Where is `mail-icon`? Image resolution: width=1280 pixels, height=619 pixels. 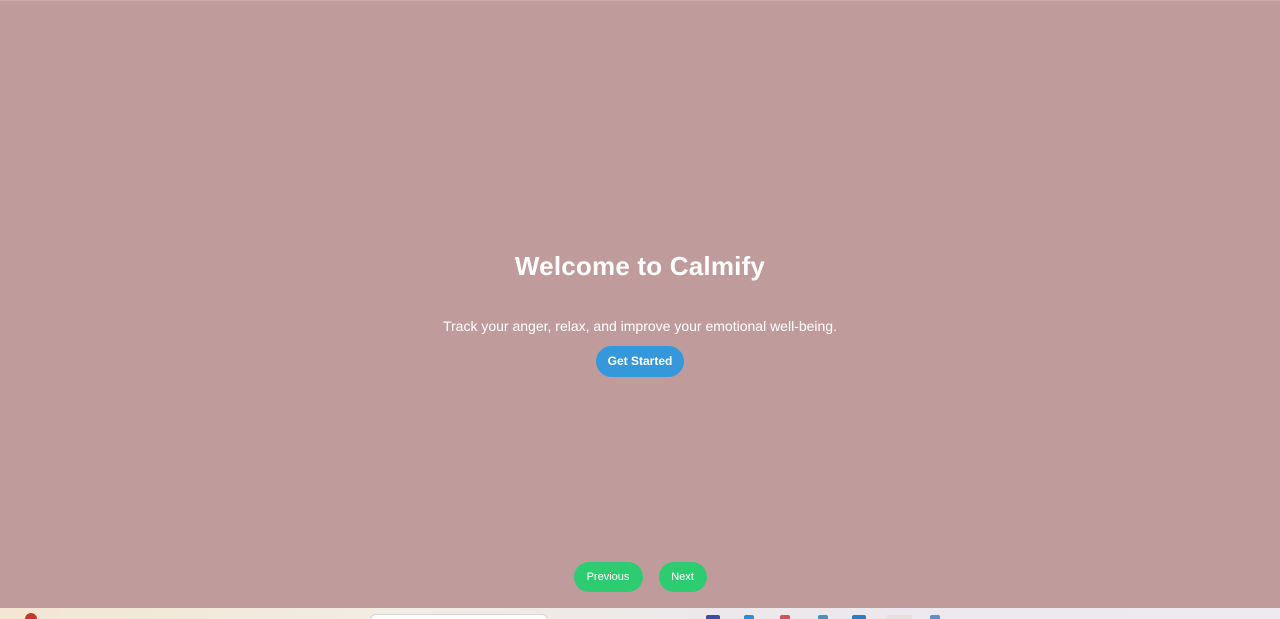
mail-icon is located at coordinates (785, 617).